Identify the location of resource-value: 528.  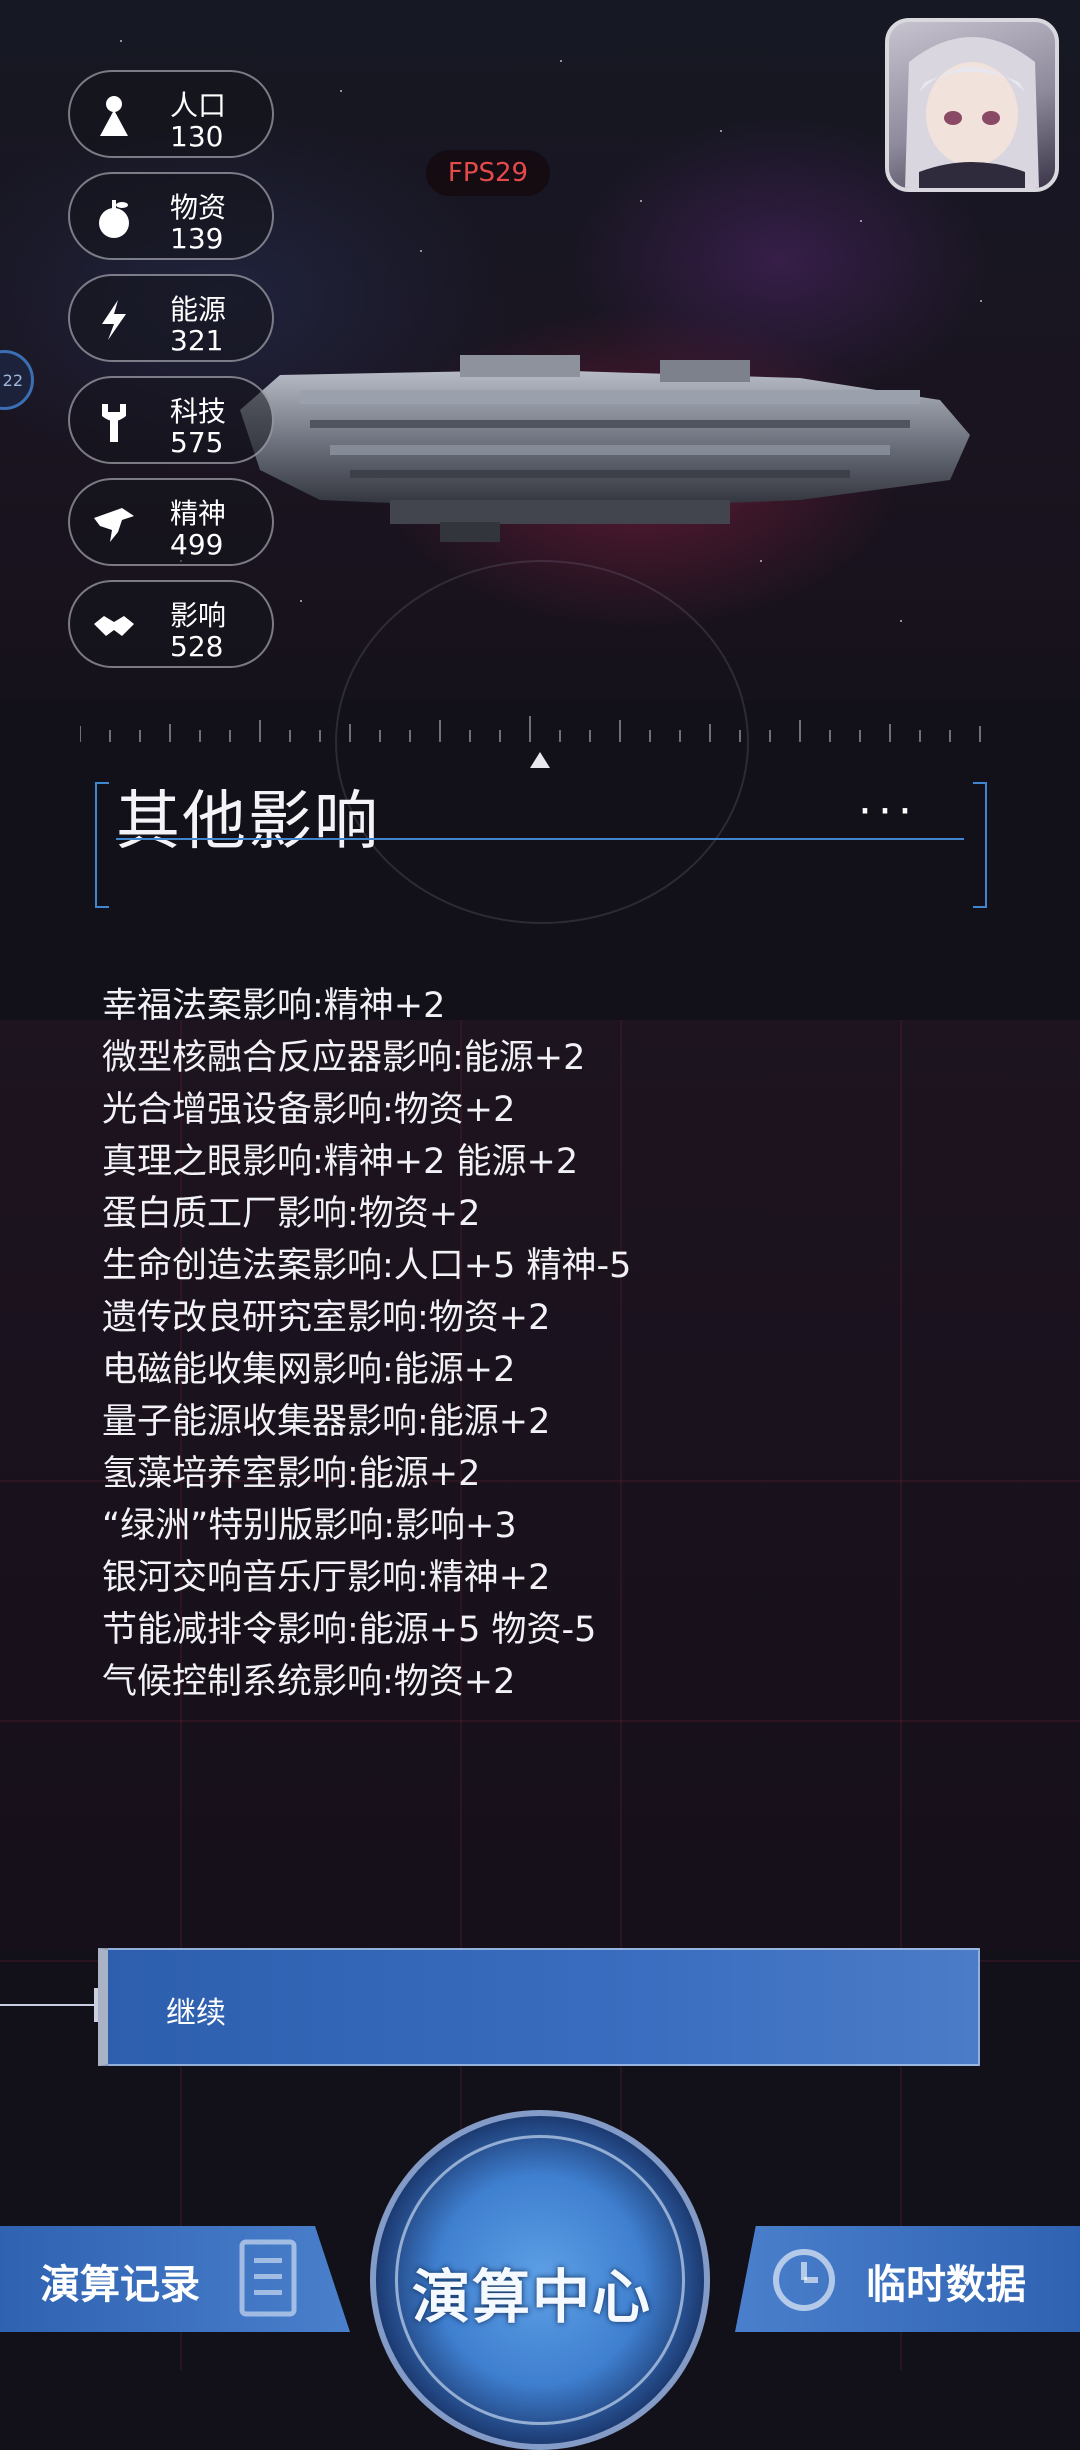
(197, 646).